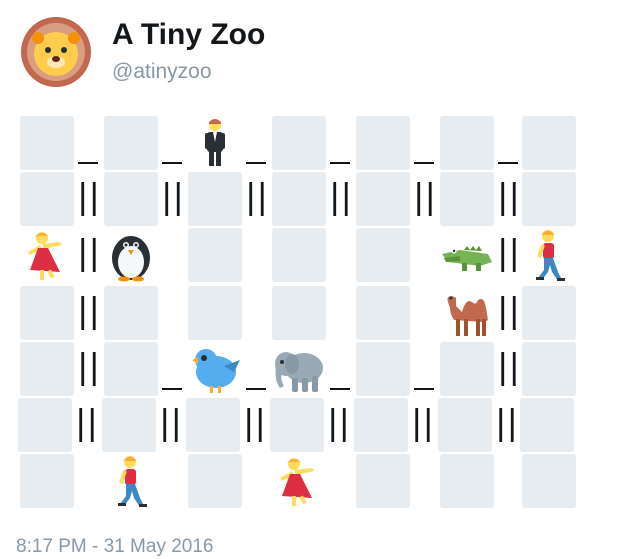  Describe the element at coordinates (215, 369) in the screenshot. I see `bird-icon` at that location.